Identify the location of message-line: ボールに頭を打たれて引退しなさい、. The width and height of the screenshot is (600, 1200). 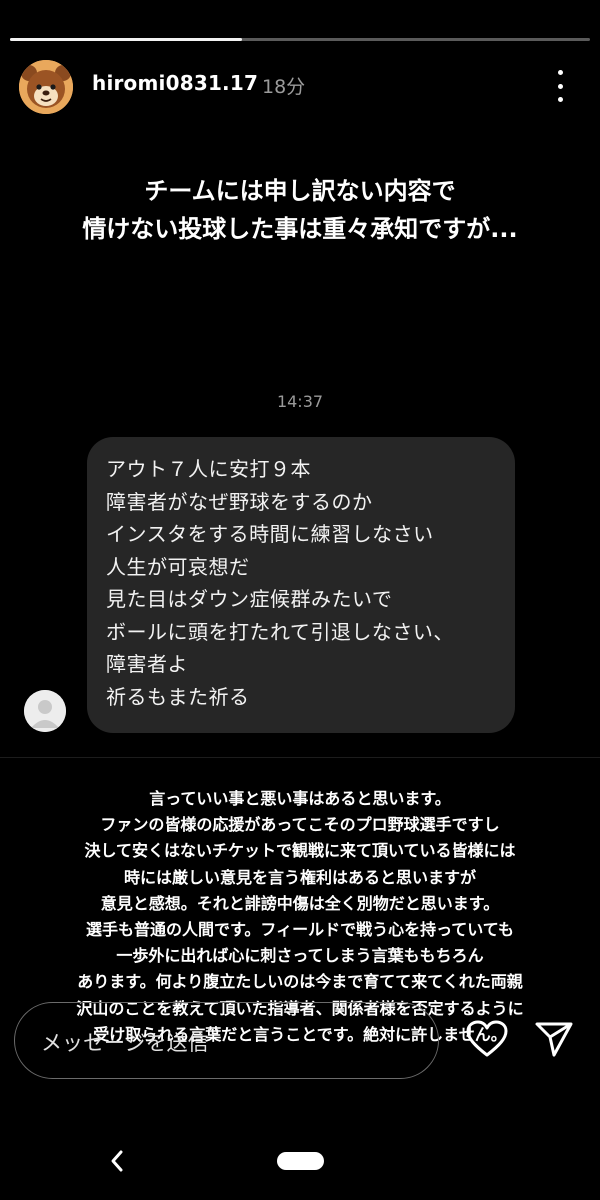
(280, 631).